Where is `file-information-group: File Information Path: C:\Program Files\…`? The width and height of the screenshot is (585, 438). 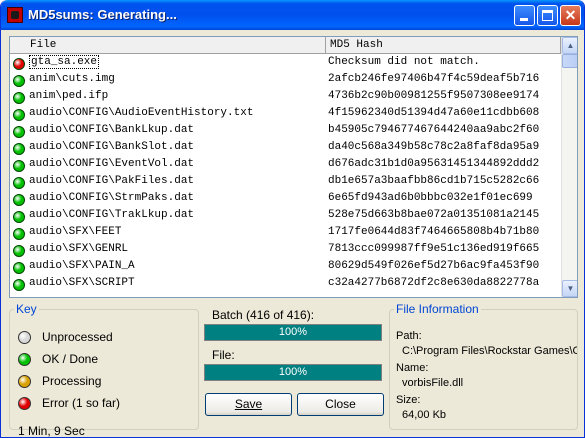 file-information-group: File Information Path: C:\Program Files\… is located at coordinates (483, 366).